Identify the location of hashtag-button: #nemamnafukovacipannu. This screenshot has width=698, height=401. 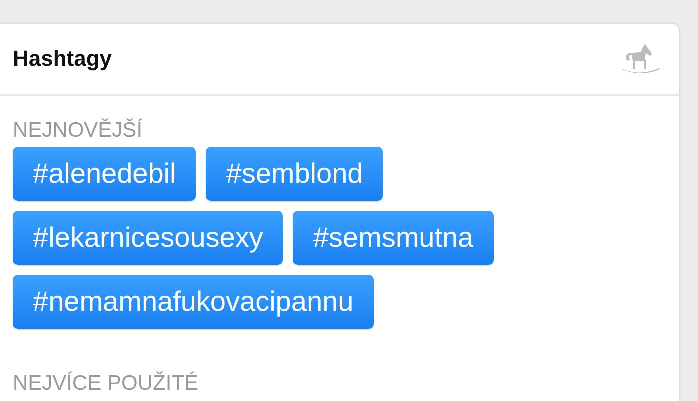
(193, 302).